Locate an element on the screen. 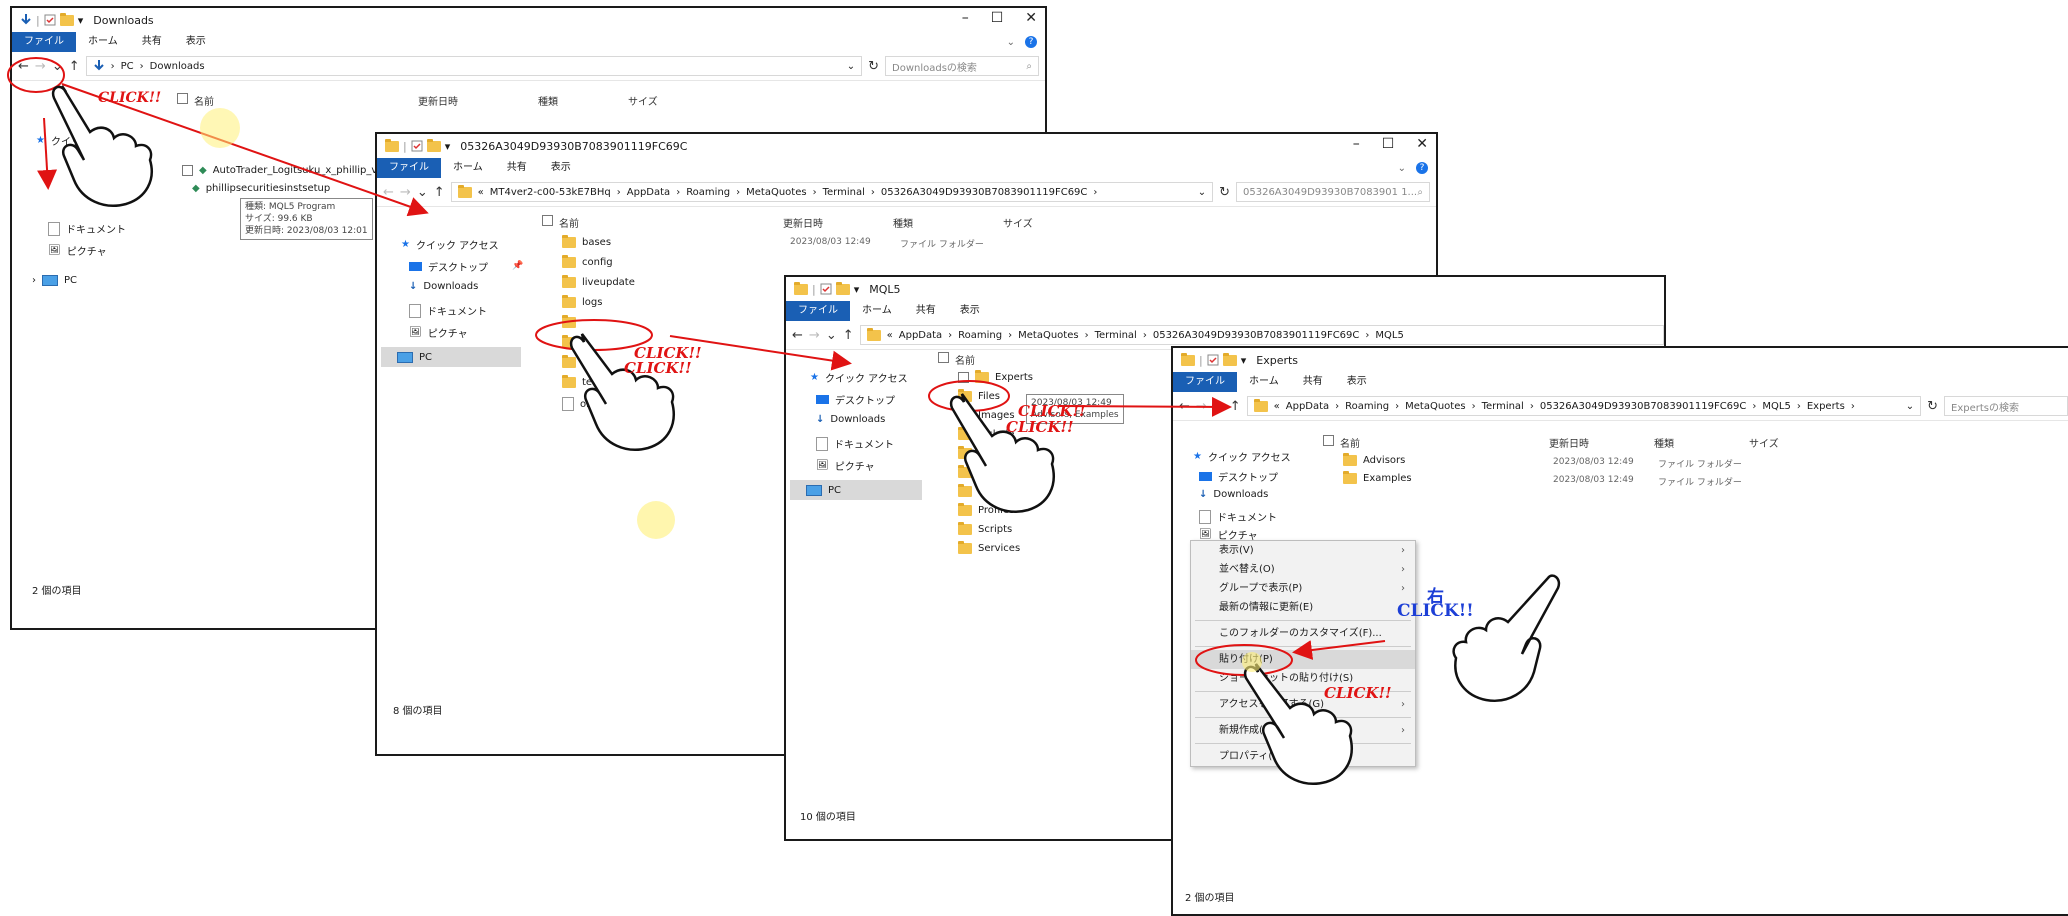 The image size is (2068, 916). folder-row: Libraries is located at coordinates (989, 471).